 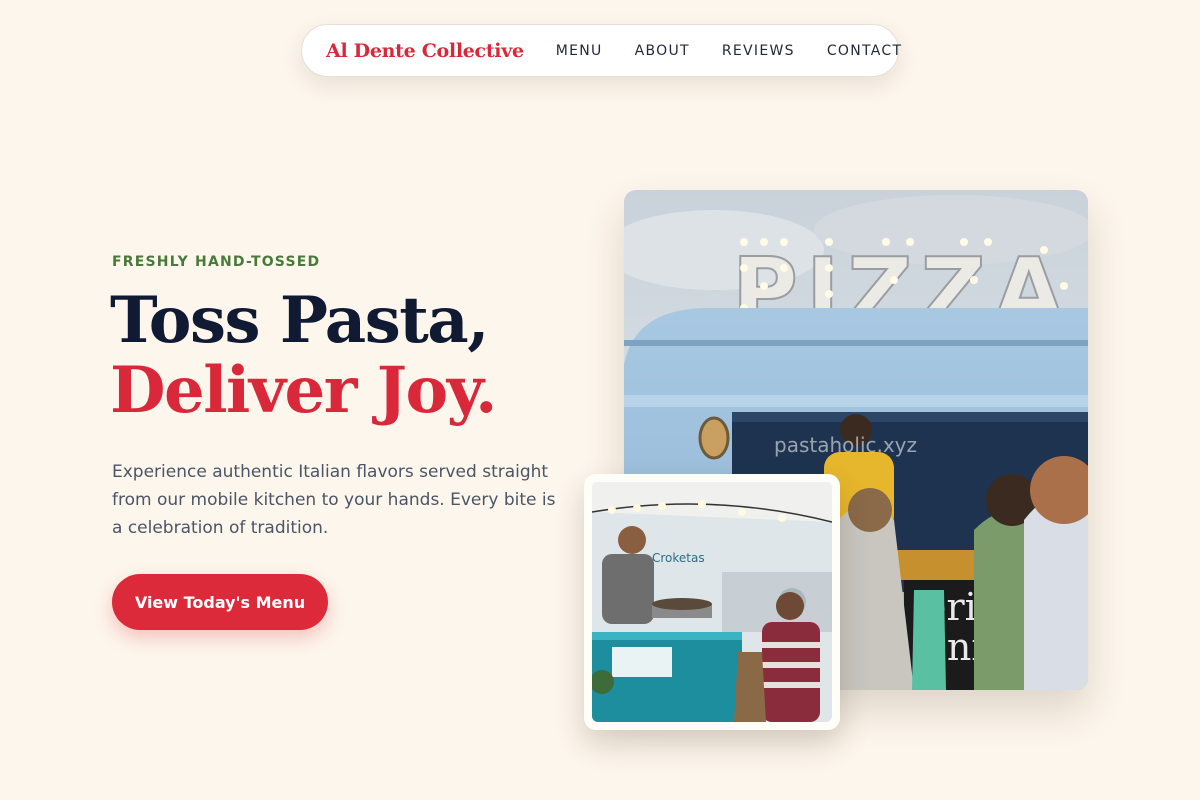 I want to click on brand-logo: Al Dente Collective, so click(x=425, y=51).